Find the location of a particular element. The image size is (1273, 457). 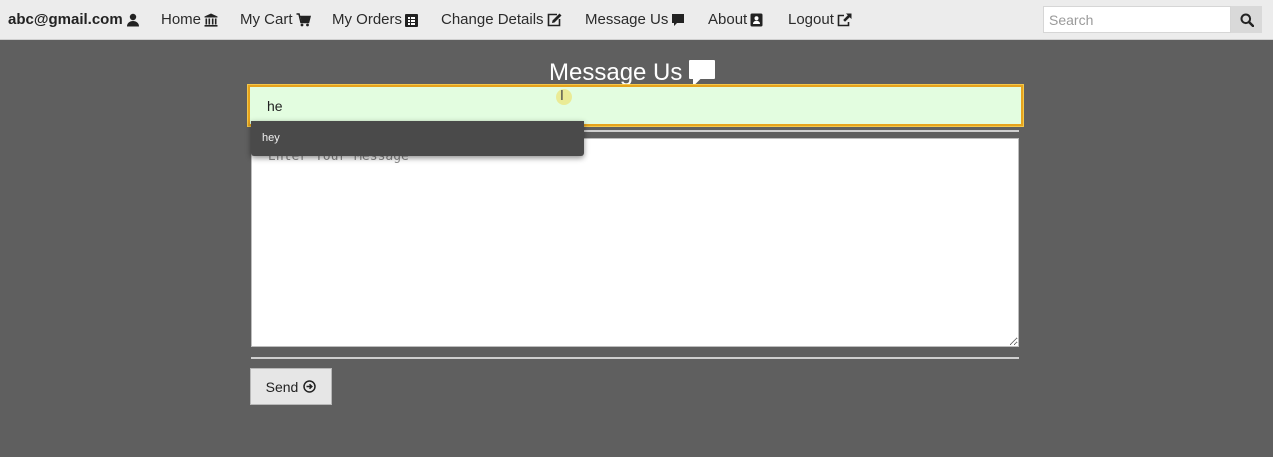

address-card-icon is located at coordinates (756, 20).